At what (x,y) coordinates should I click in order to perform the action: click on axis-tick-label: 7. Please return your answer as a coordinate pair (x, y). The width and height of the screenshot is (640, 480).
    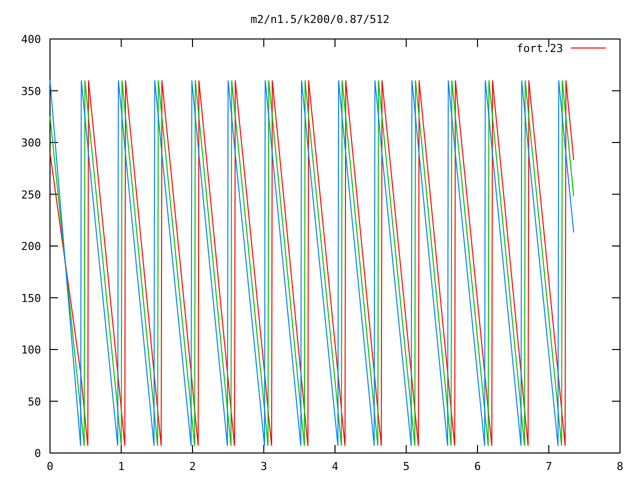
    Looking at the image, I should click on (548, 466).